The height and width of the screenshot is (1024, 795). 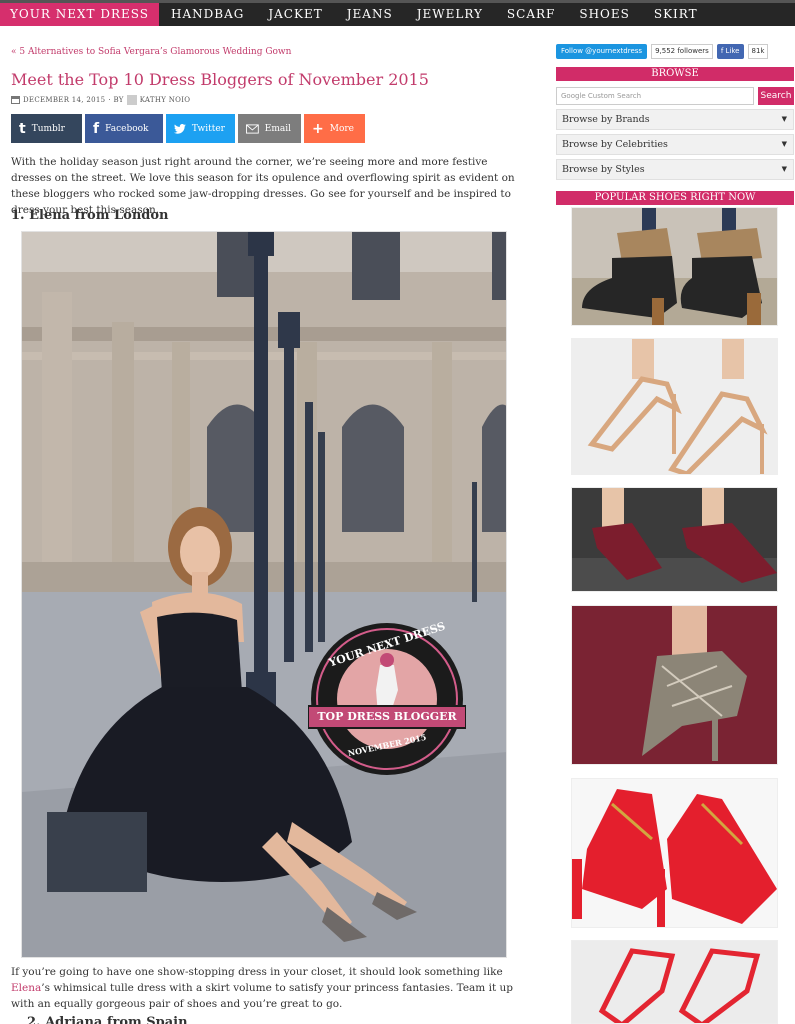 What do you see at coordinates (655, 96) in the screenshot?
I see `search-input: Google Custom Search` at bounding box center [655, 96].